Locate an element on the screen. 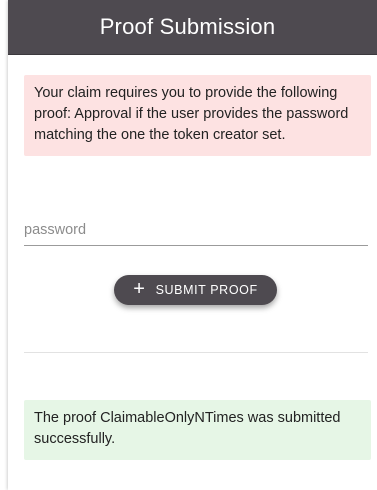  password-input is located at coordinates (196, 234).